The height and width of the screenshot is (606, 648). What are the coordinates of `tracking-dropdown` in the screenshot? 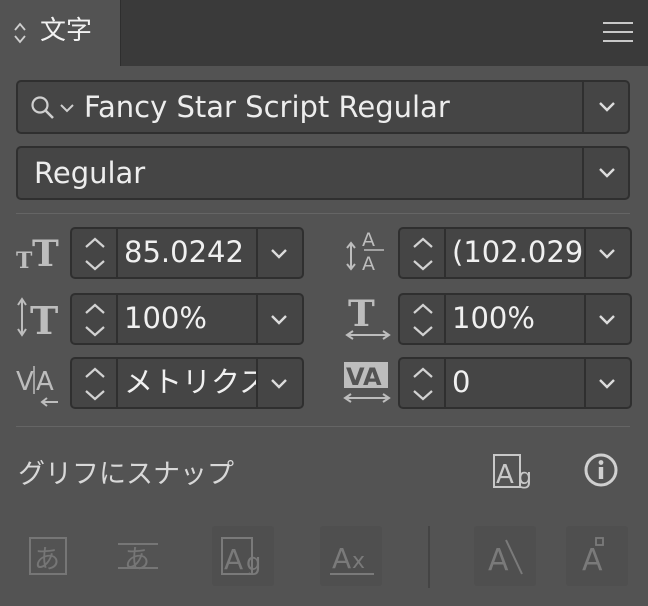 It's located at (609, 383).